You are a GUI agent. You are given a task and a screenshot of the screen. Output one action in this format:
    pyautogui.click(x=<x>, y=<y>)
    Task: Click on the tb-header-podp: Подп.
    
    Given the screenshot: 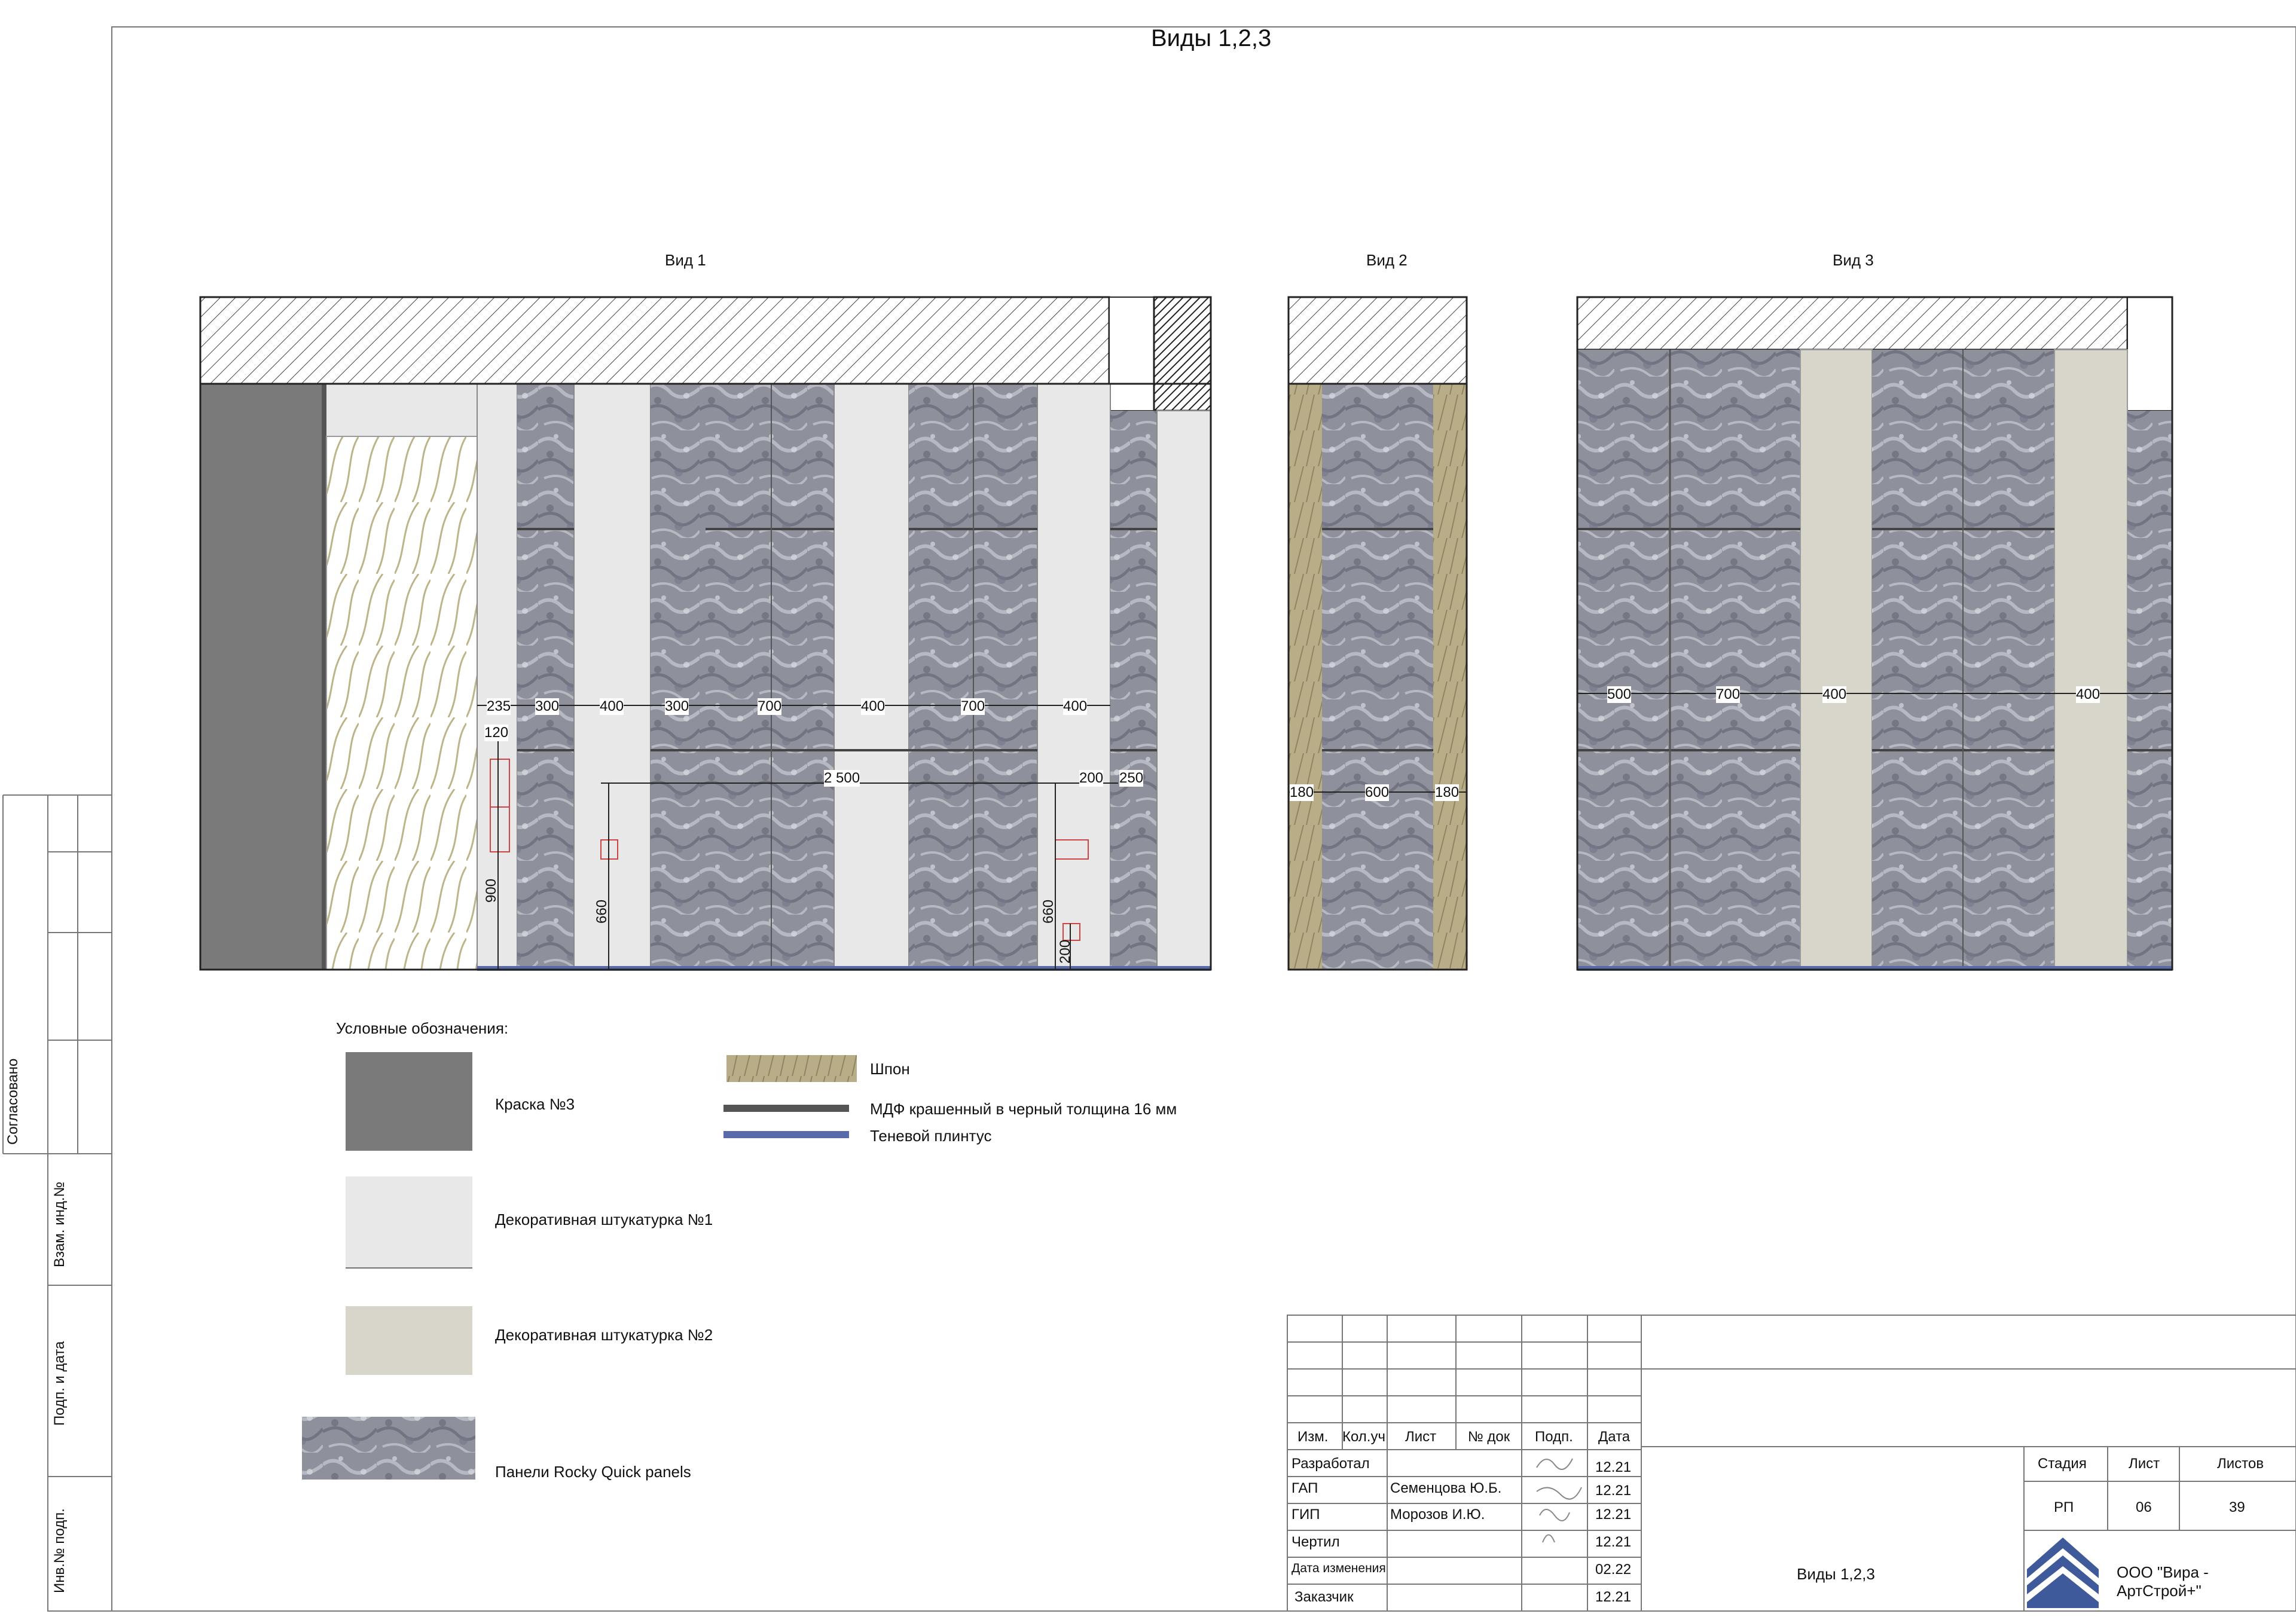 What is the action you would take?
    pyautogui.click(x=1554, y=1437)
    